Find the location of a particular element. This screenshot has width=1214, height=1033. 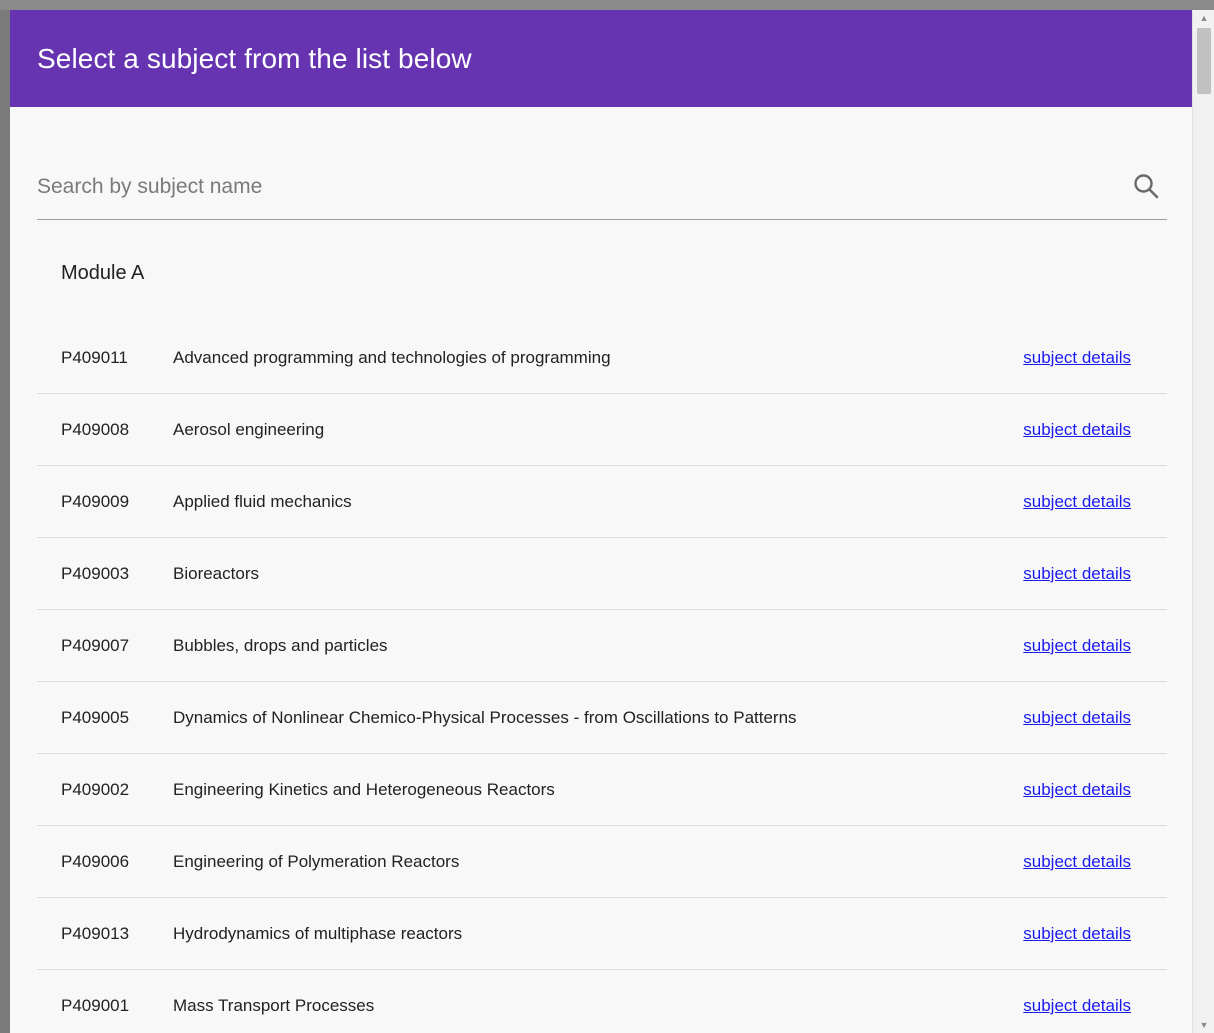

search-bar is located at coordinates (602, 191).